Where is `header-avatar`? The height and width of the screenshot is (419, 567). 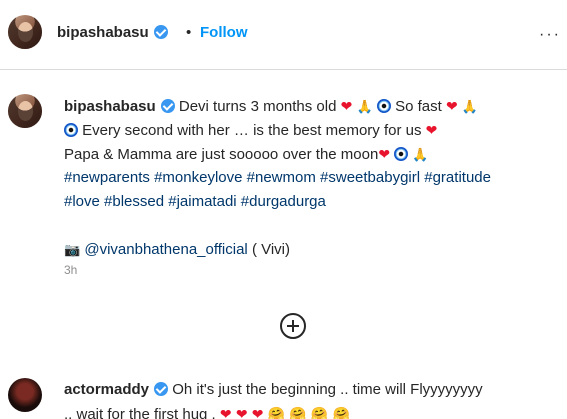 header-avatar is located at coordinates (25, 32).